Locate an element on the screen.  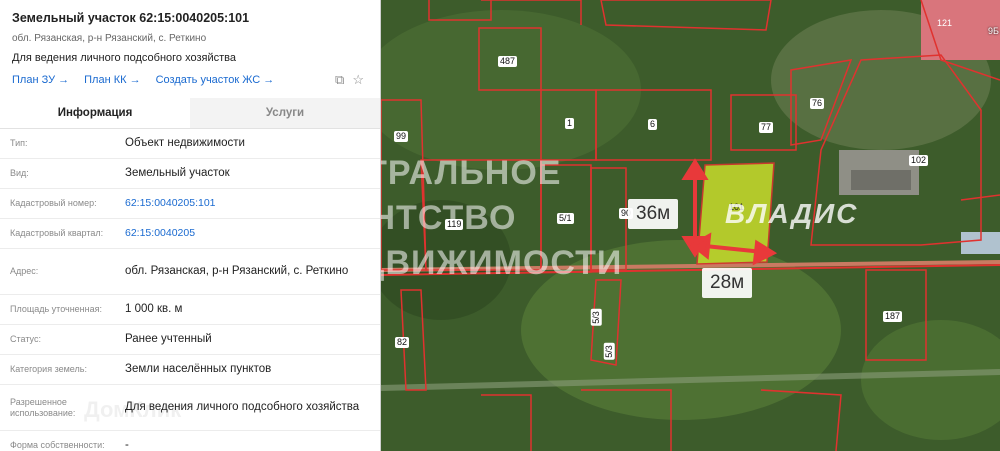
plot-label: 487 is located at coordinates (508, 61).